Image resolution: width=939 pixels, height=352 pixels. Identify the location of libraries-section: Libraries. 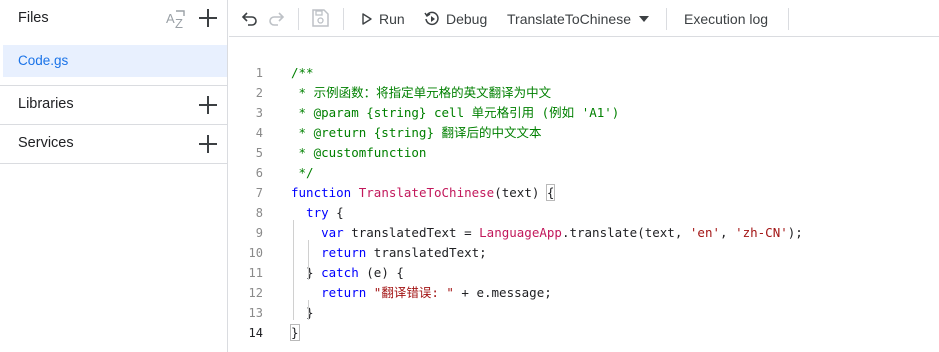
(113, 105).